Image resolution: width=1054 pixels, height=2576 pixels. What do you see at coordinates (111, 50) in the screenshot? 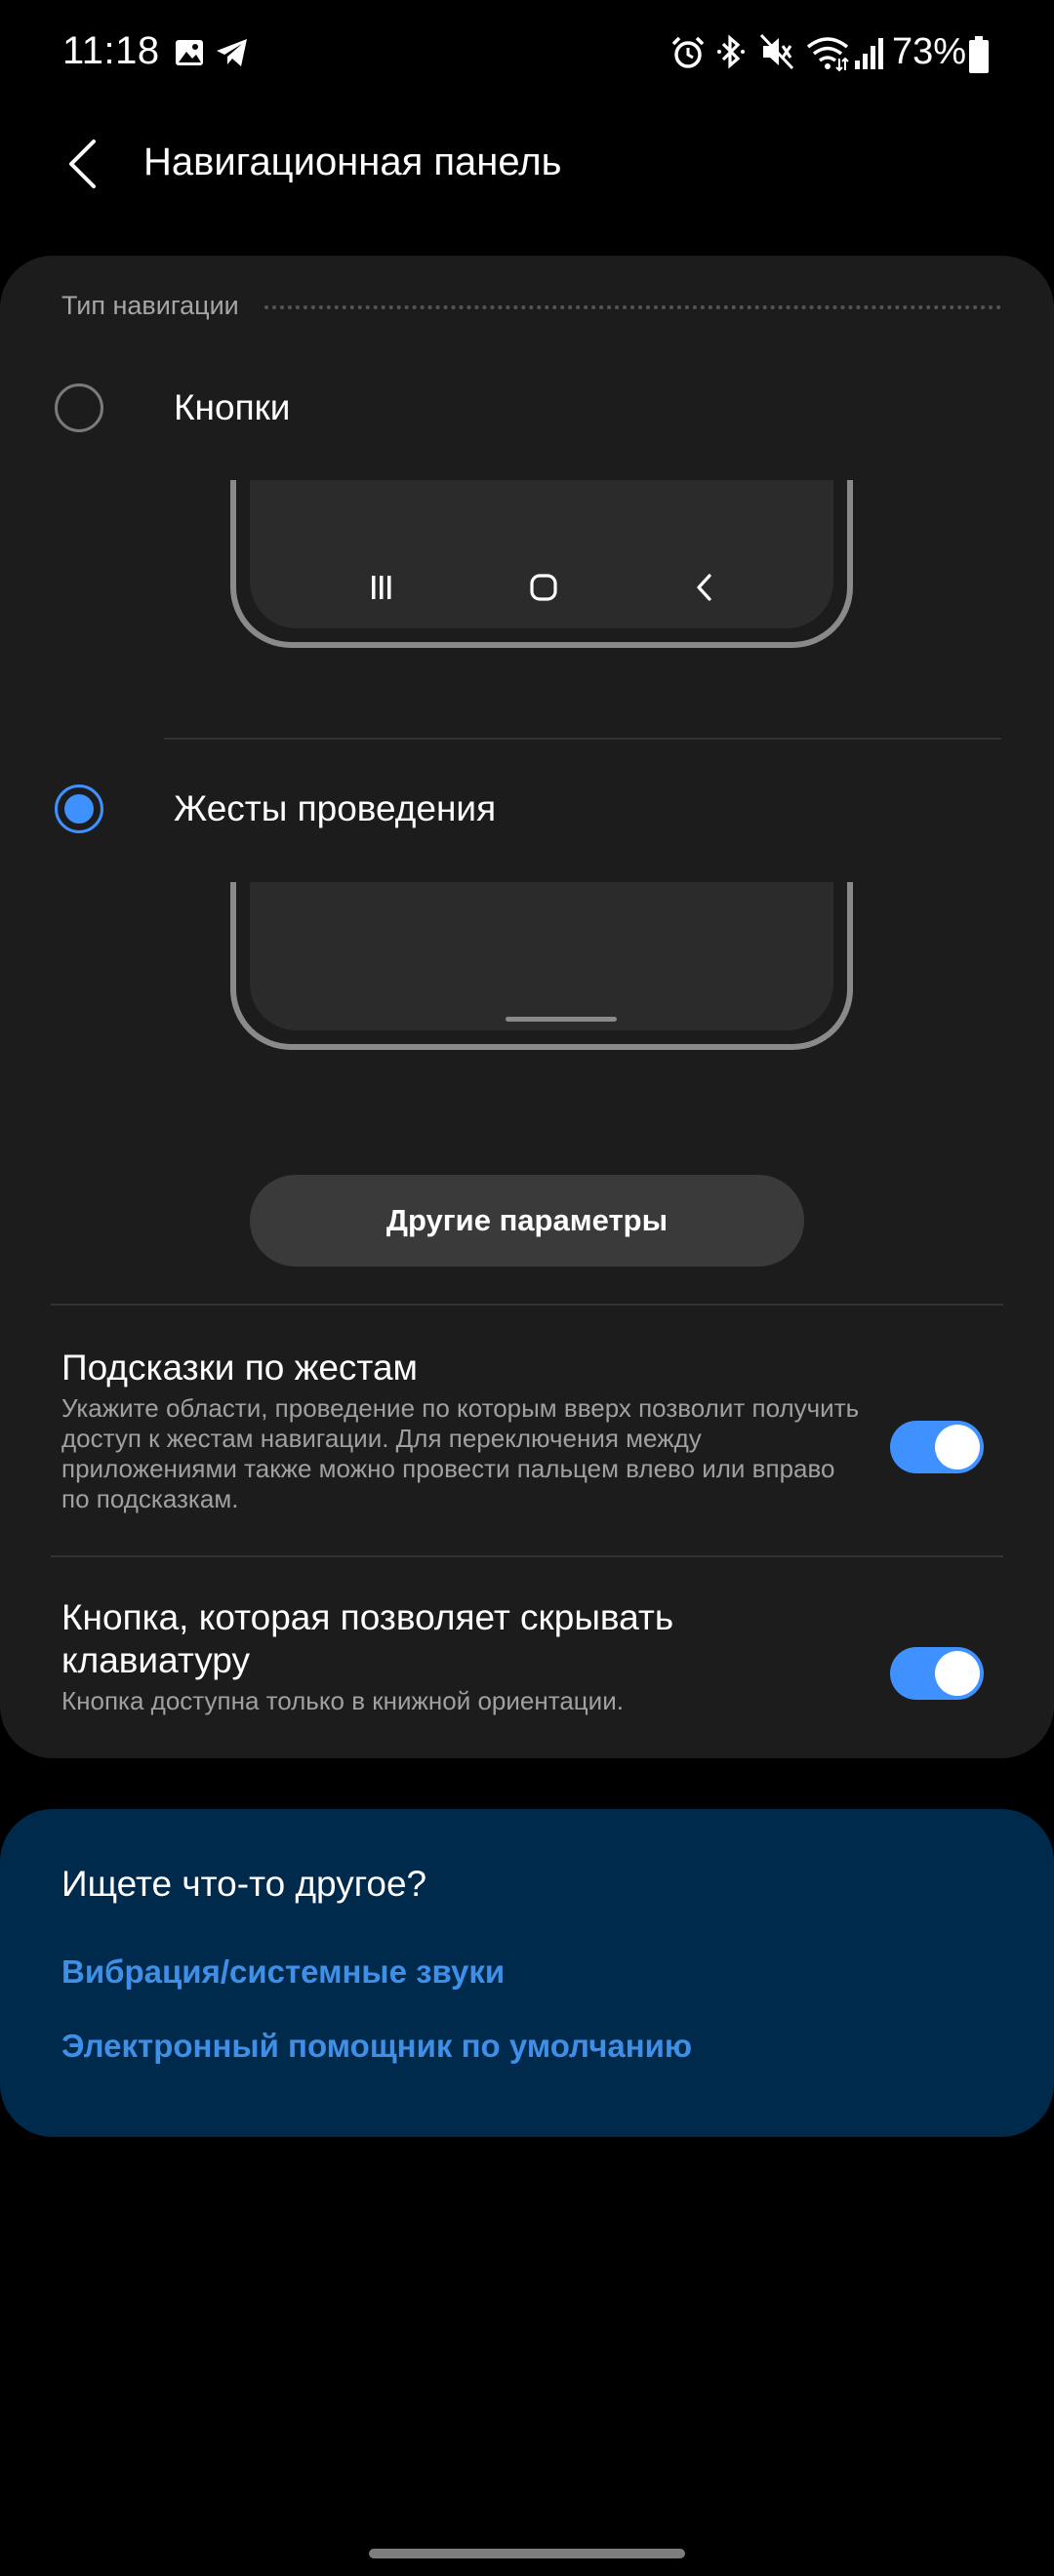
I see `status-time: 11:18` at bounding box center [111, 50].